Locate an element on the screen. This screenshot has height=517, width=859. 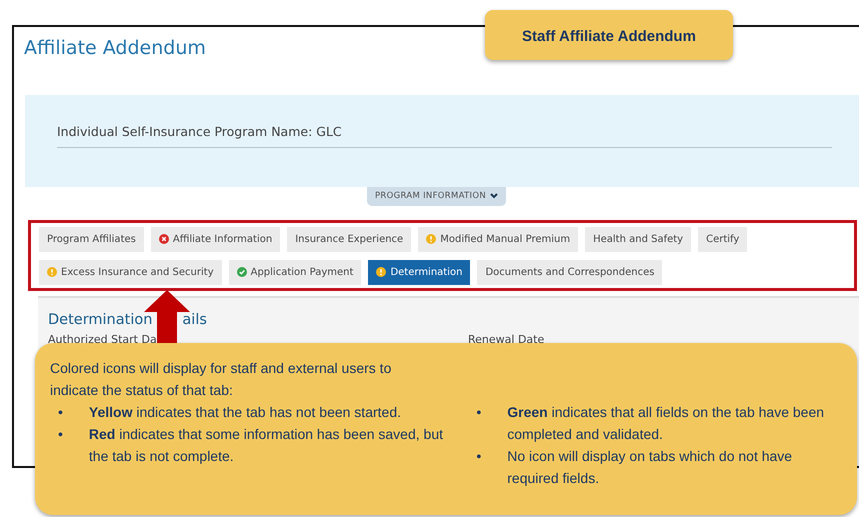
tab: Affiliate Information is located at coordinates (215, 239).